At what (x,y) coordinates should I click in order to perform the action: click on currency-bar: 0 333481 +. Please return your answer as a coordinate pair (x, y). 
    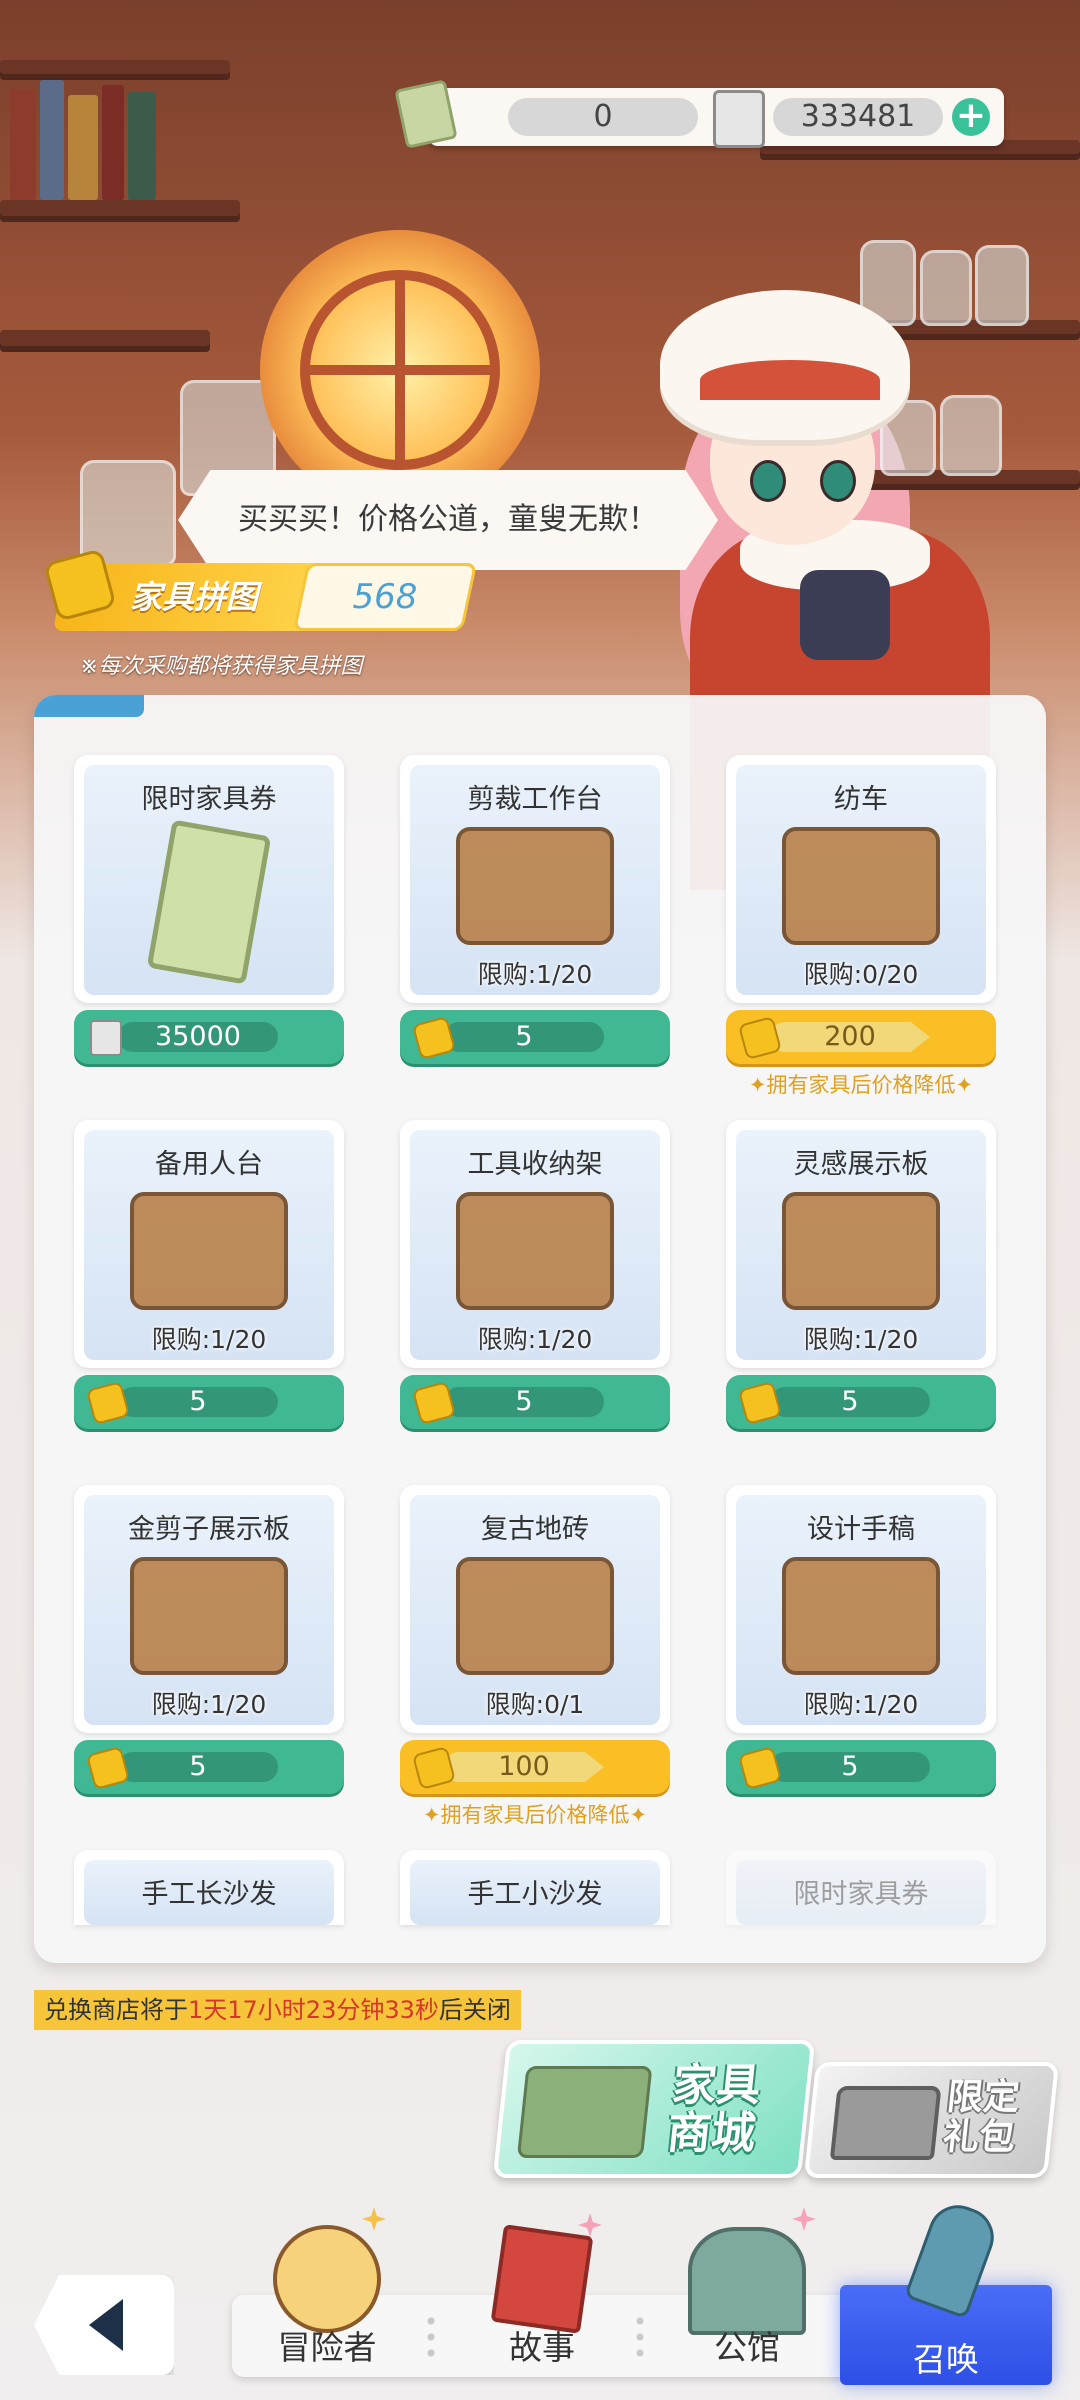
    Looking at the image, I should click on (699, 114).